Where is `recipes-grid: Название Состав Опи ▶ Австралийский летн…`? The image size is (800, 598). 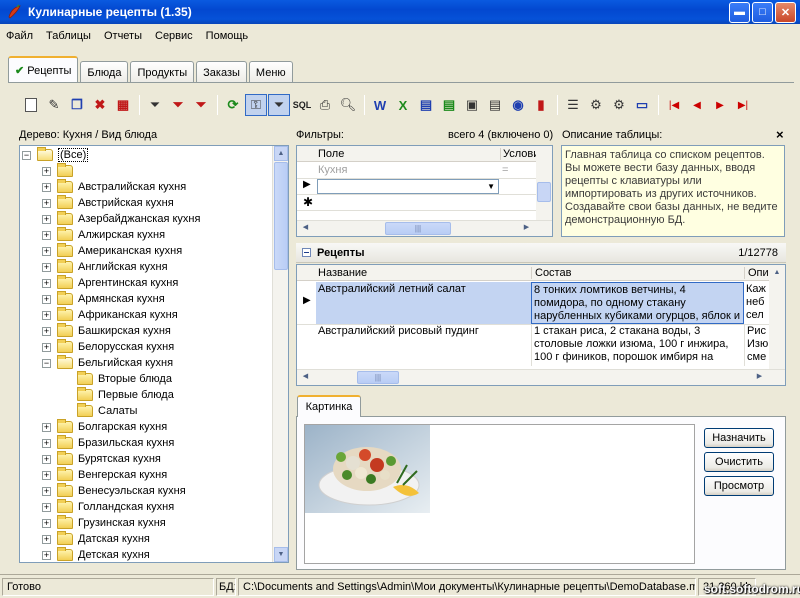 recipes-grid: Название Состав Опи ▶ Австралийский летн… is located at coordinates (541, 325).